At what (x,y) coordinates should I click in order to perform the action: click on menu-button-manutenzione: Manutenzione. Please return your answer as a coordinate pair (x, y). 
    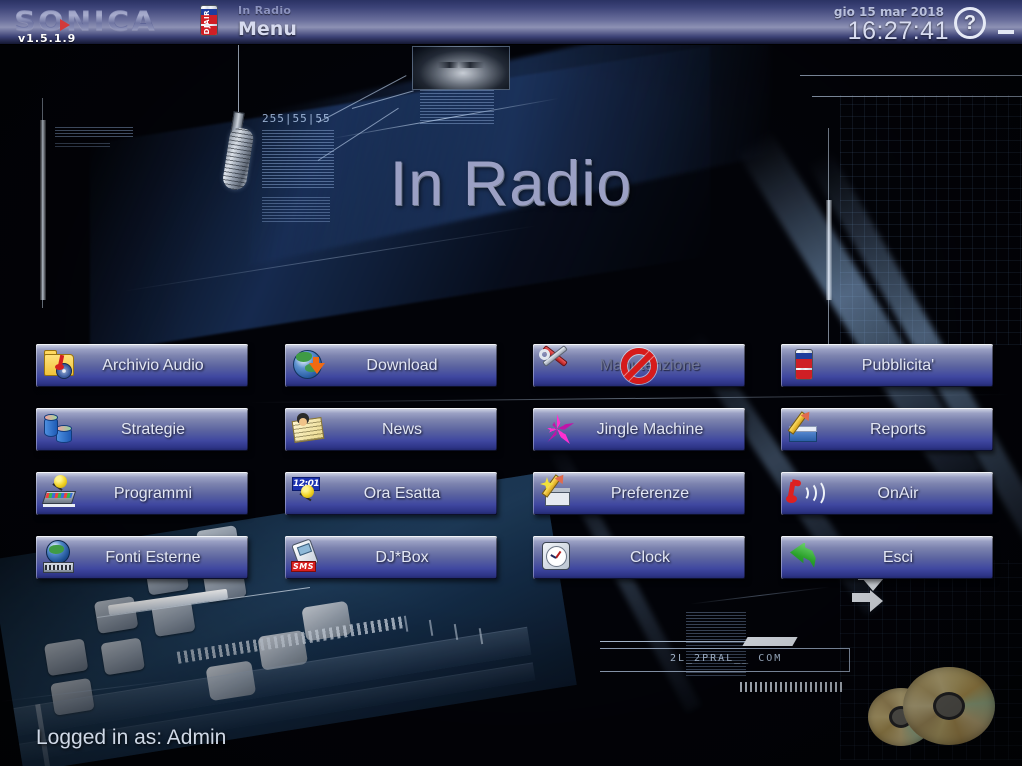
    Looking at the image, I should click on (639, 365).